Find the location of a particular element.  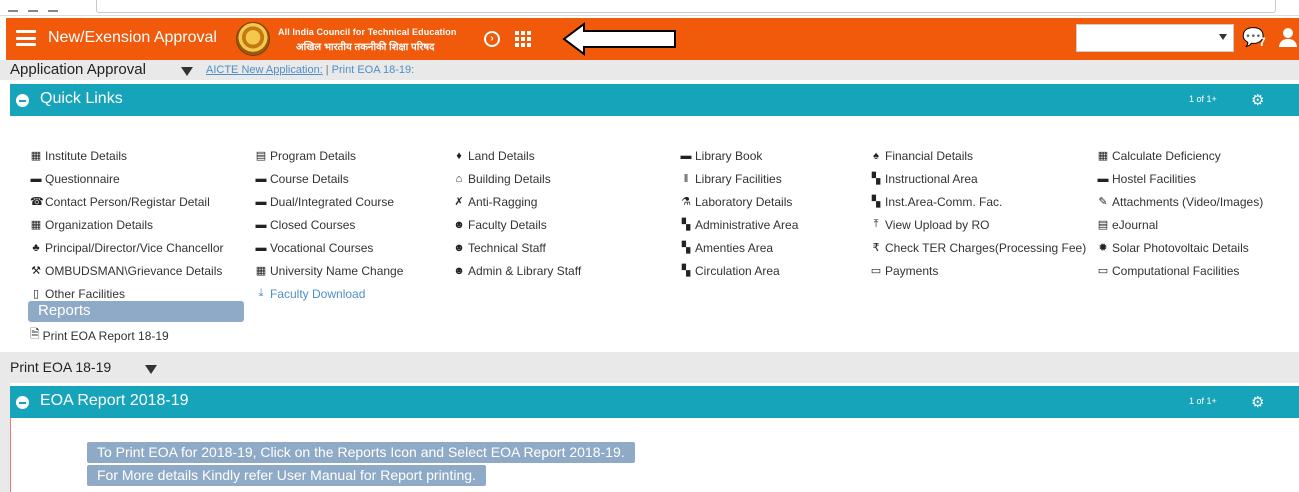

quick-link-item: ⤒ View Upload by RO is located at coordinates (978, 224).